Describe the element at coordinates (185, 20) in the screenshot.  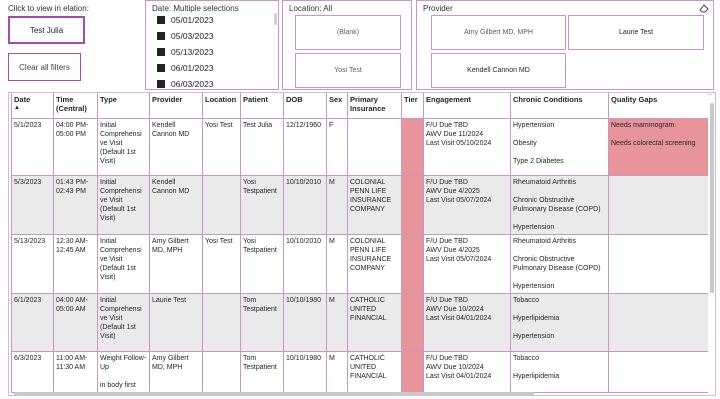
I see `date-option: 05/01/2023` at that location.